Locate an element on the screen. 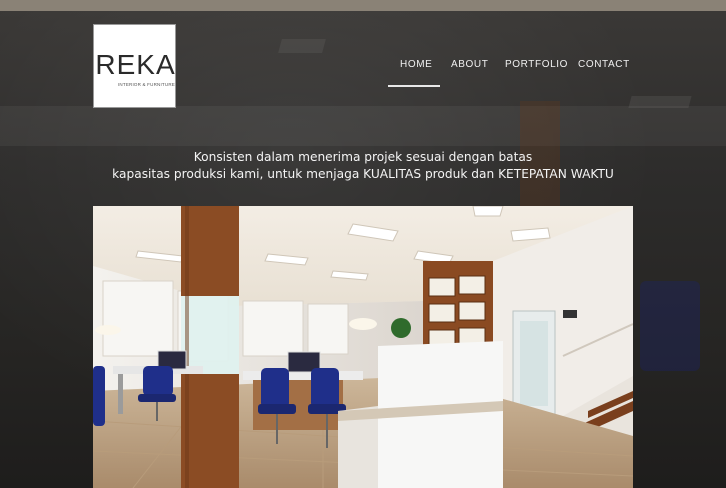 This screenshot has width=726, height=488. nav-portfolio: PORTFOLIO is located at coordinates (536, 64).